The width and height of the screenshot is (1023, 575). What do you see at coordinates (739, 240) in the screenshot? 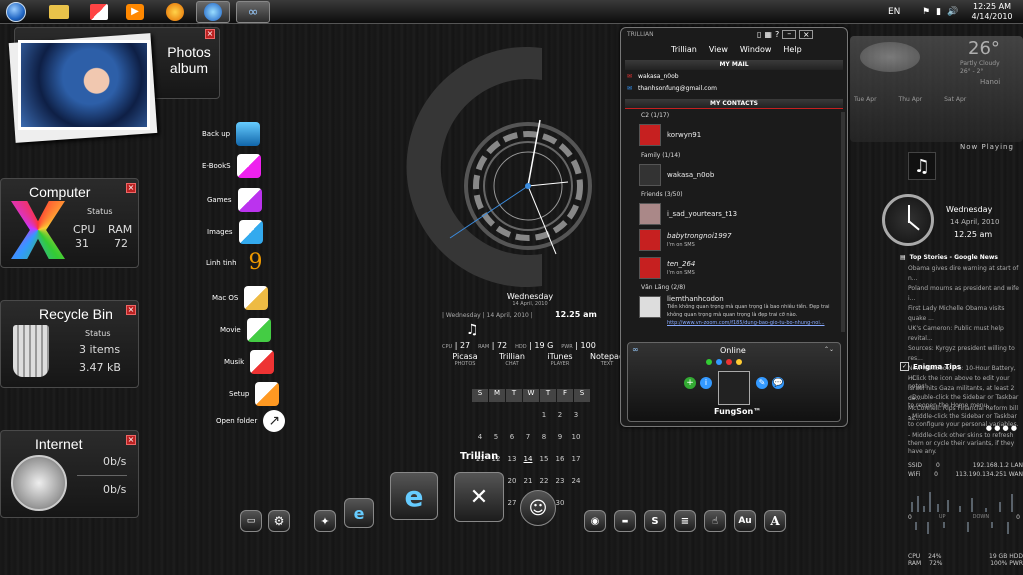
I see `contact-row: babytrongnoi1997 I'm on SMS` at bounding box center [739, 240].